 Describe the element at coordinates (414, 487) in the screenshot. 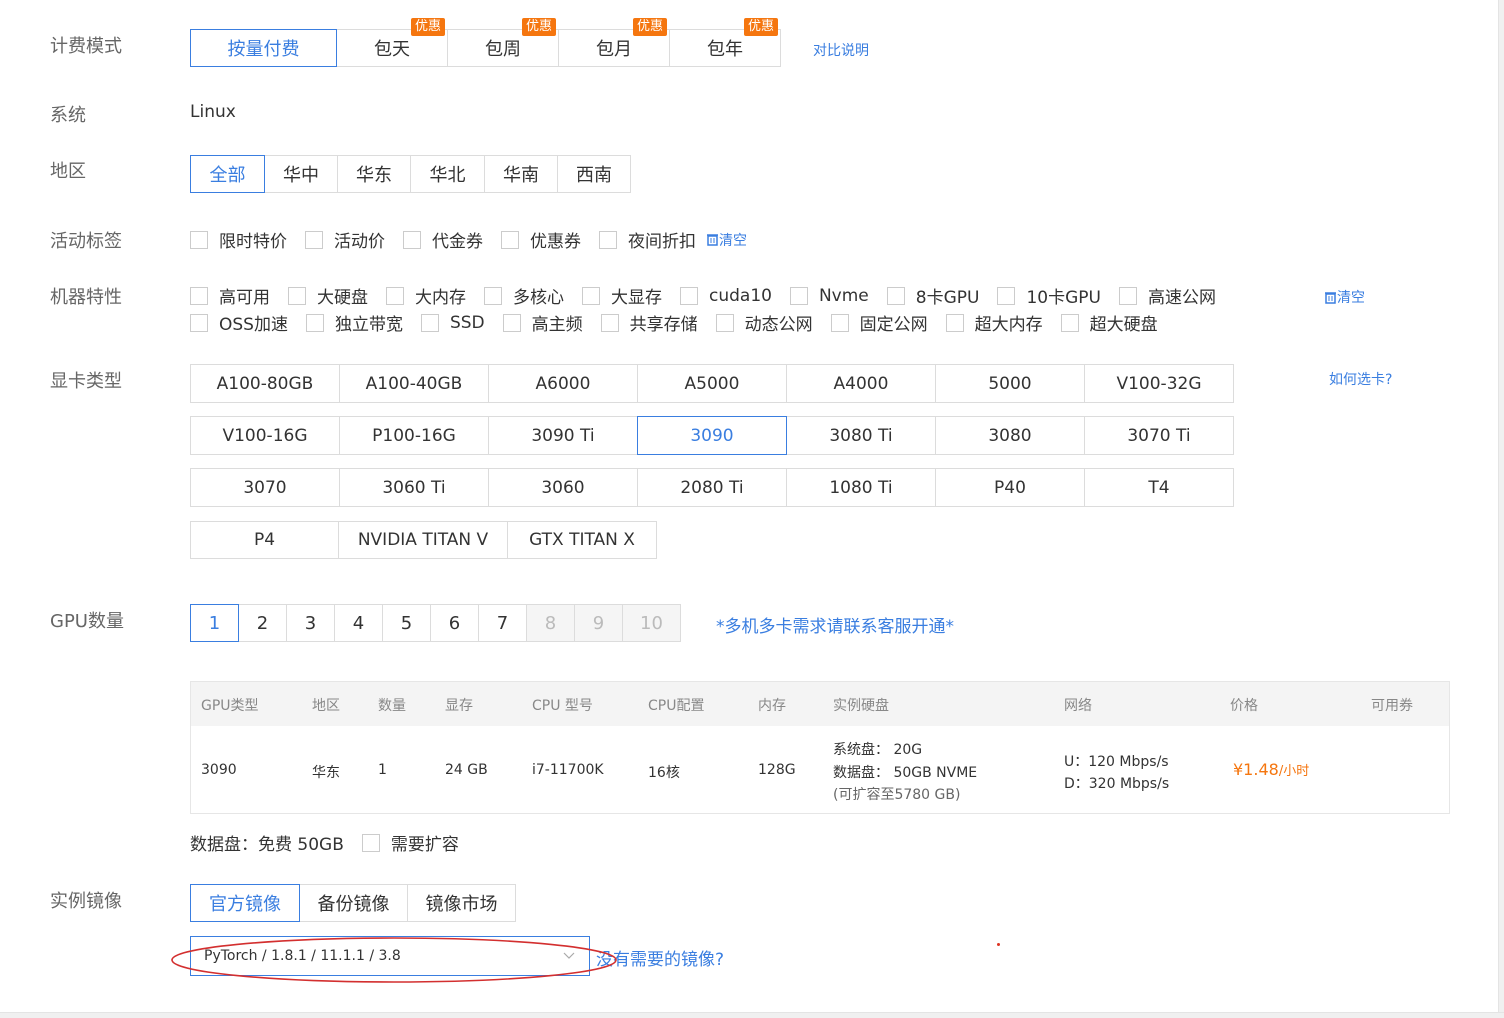

I see `gpu-option: 3060 Ti` at that location.